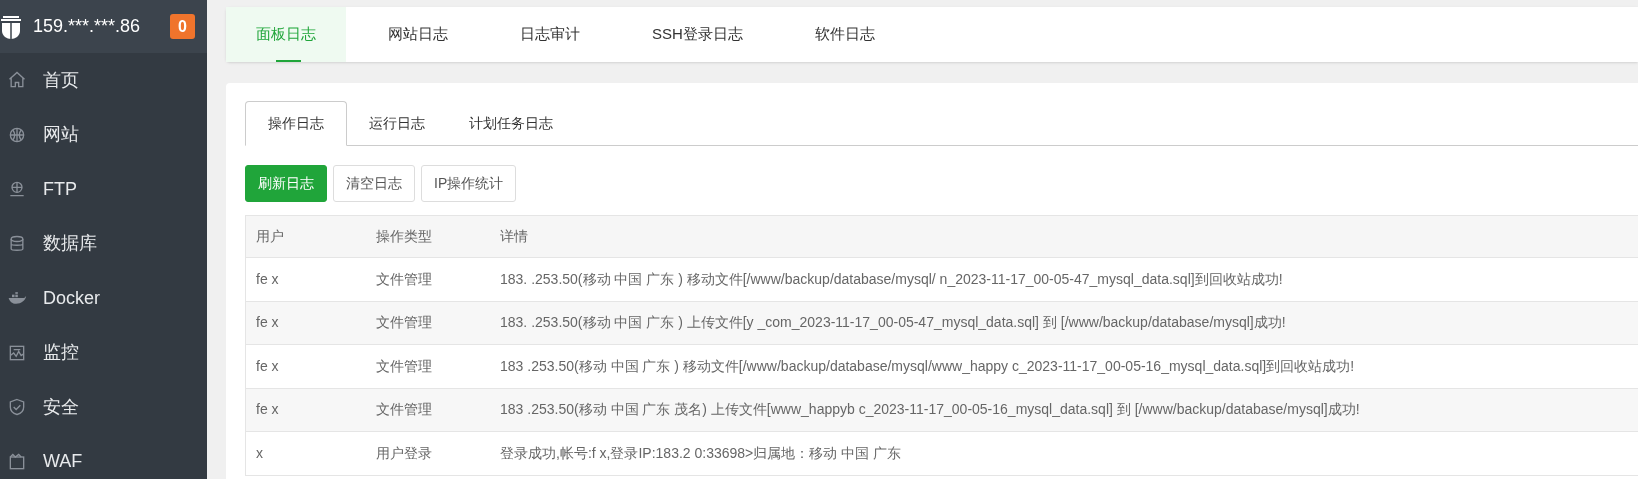  I want to click on host-address: 159.***.***.86, so click(87, 26).